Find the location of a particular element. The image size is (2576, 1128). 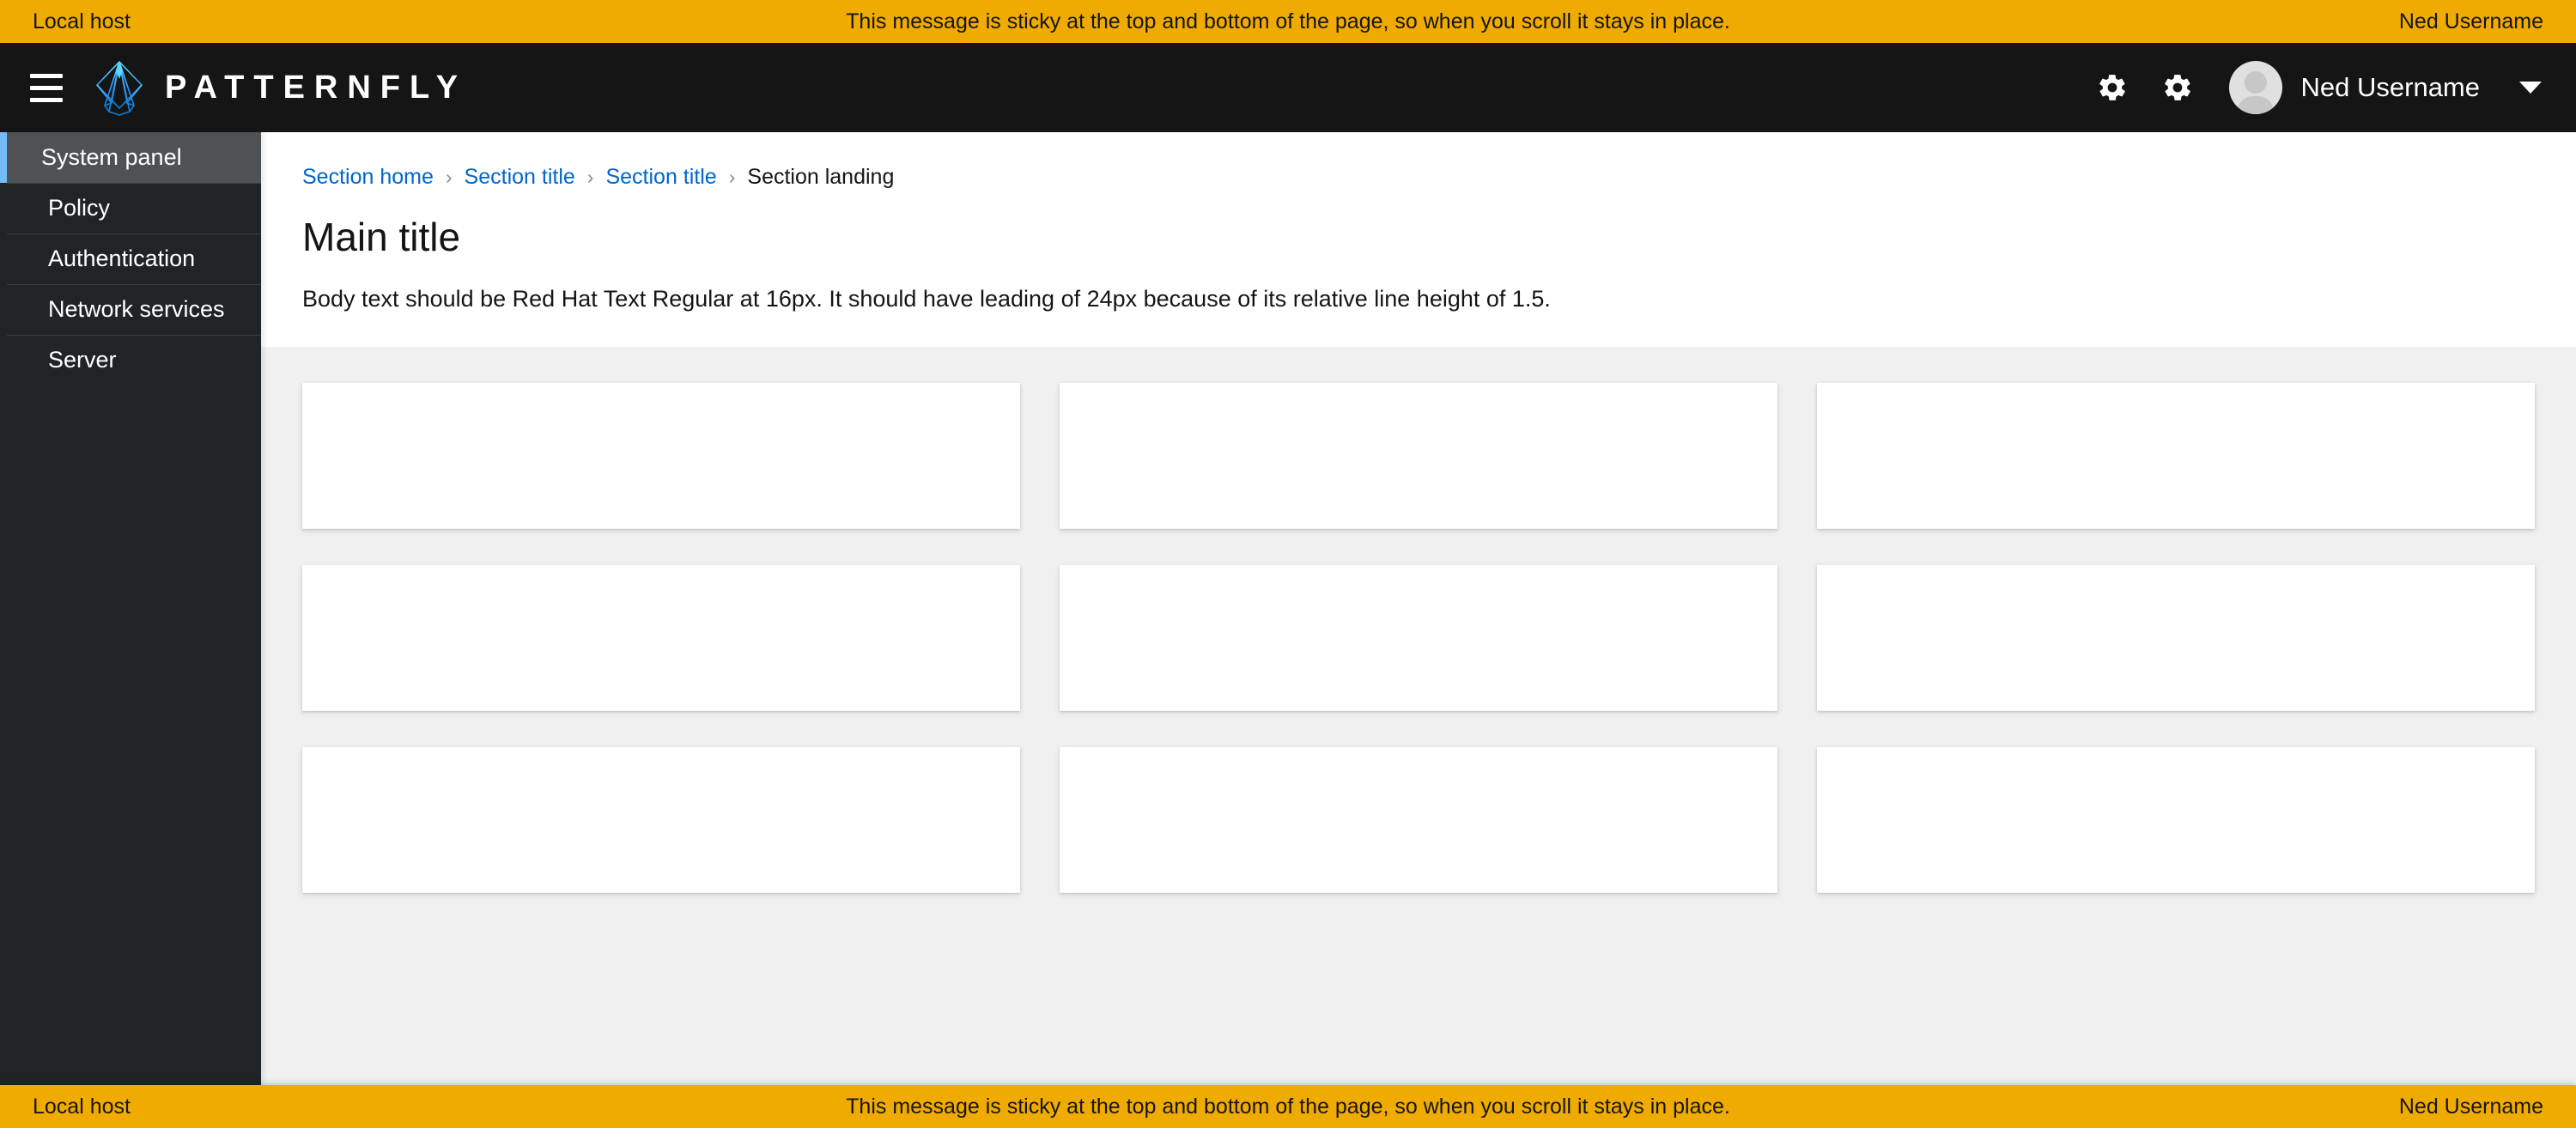

sidebar-item-label: Policy is located at coordinates (79, 208).